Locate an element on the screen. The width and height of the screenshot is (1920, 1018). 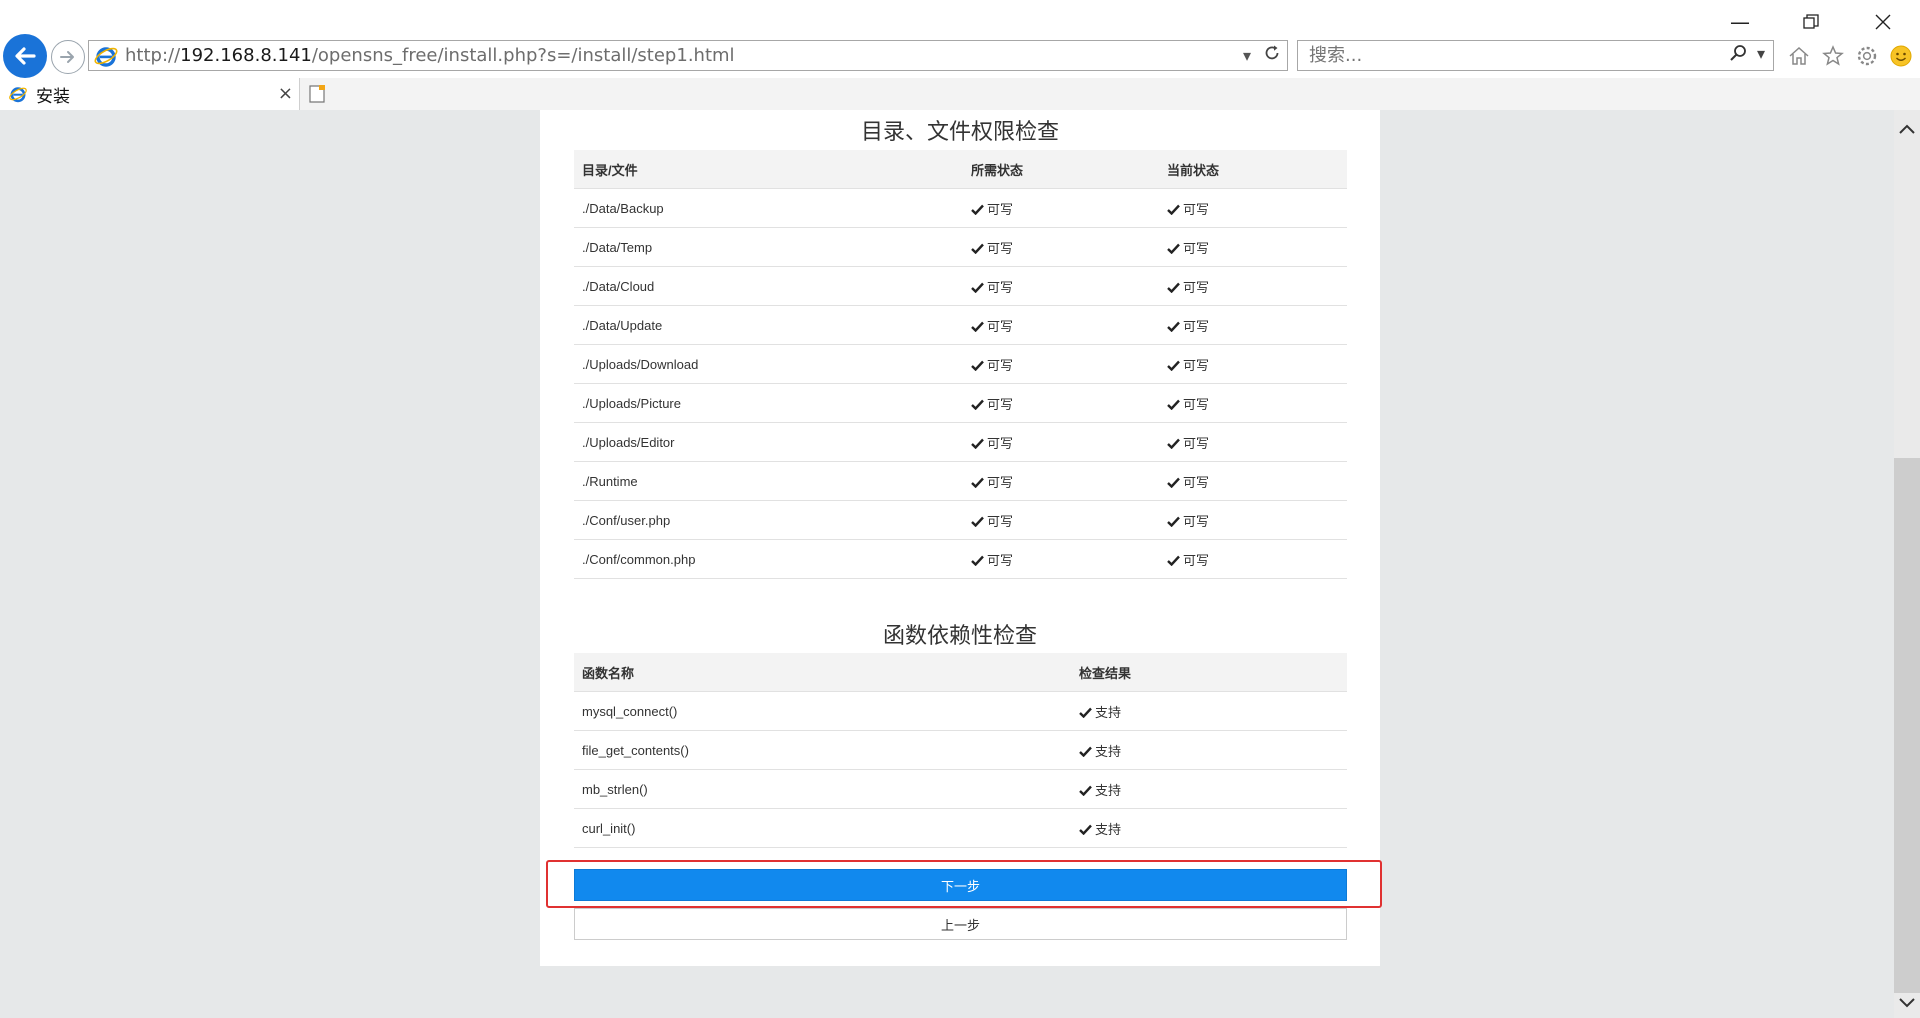
table-row: ./Uploads/Download 可写 可写 is located at coordinates (960, 364).